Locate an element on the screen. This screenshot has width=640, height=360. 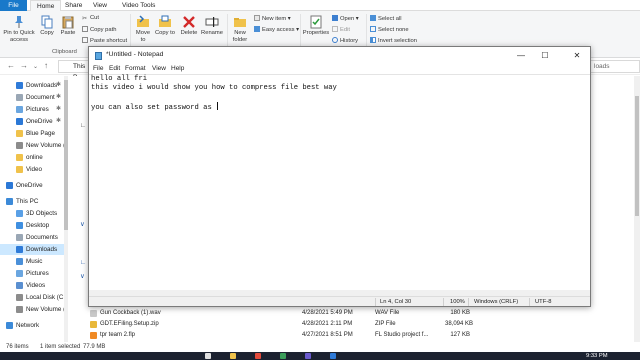
pin-to-quick-access-button: Pin to Quick access is located at coordinates (19, 29).